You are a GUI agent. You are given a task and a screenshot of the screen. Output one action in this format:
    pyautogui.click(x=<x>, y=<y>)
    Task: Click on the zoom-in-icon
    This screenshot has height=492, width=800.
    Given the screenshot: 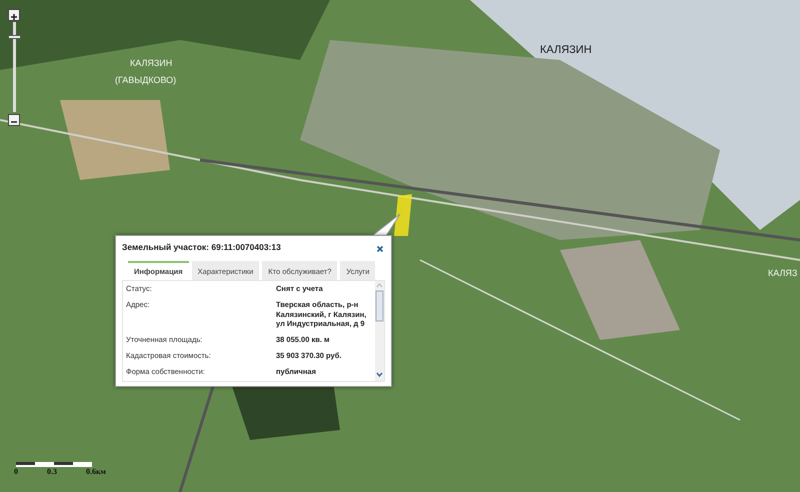 What is the action you would take?
    pyautogui.click(x=14, y=15)
    